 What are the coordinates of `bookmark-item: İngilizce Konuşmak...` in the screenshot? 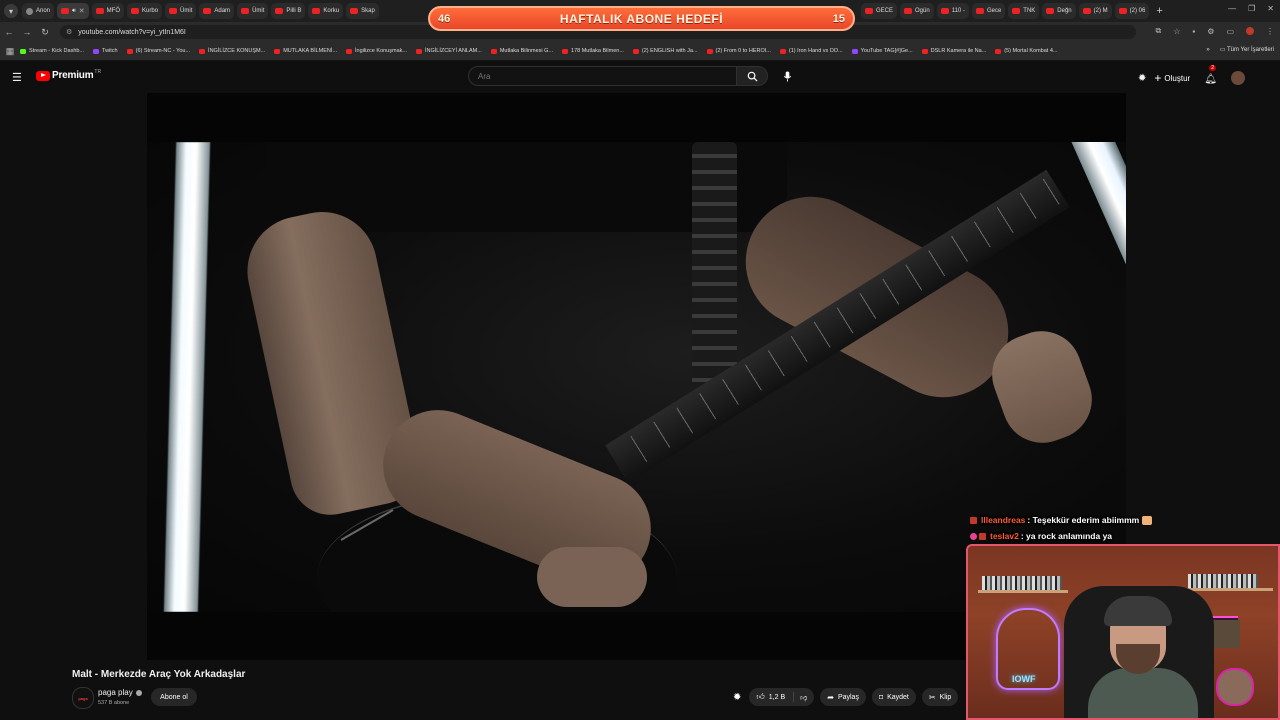 It's located at (376, 51).